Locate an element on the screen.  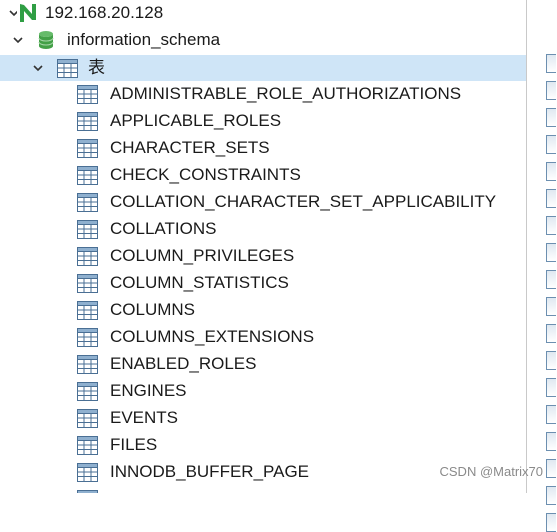
mysql-dolphin-icon is located at coordinates (28, 15).